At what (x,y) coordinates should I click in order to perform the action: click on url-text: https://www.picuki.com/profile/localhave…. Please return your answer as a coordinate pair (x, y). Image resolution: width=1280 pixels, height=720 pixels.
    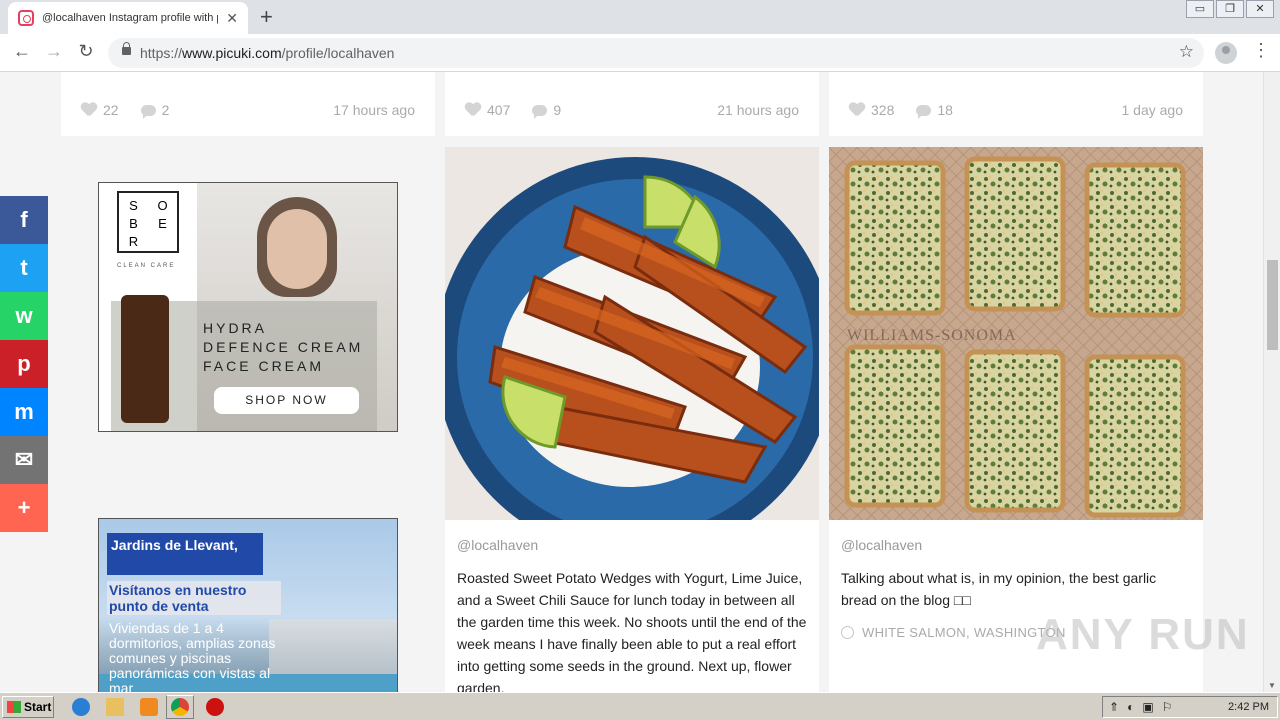
    Looking at the image, I should click on (267, 53).